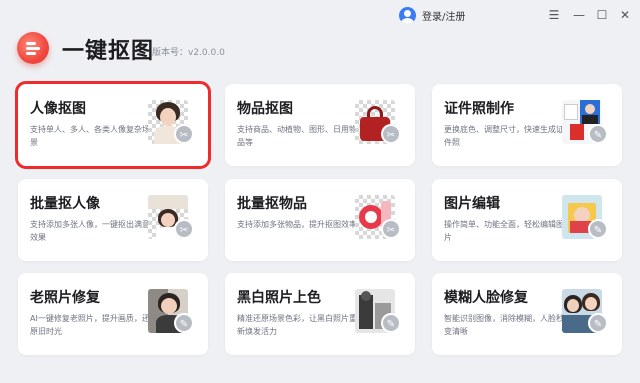 Image resolution: width=640 pixels, height=383 pixels. I want to click on card-title: 证件照制作, so click(479, 109).